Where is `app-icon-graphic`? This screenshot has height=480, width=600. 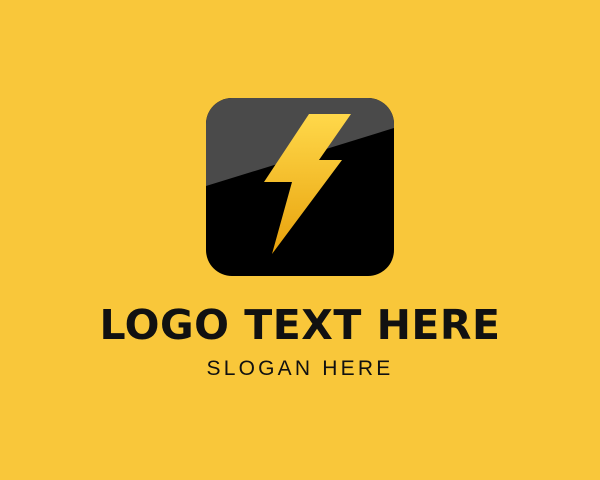 app-icon-graphic is located at coordinates (300, 187).